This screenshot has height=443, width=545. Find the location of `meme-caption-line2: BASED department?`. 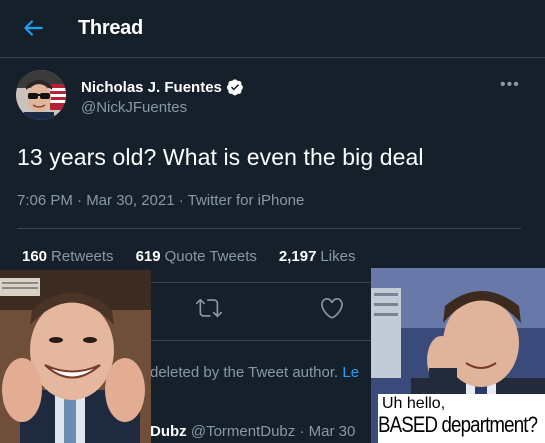

meme-caption-line2: BASED department? is located at coordinates (458, 424).